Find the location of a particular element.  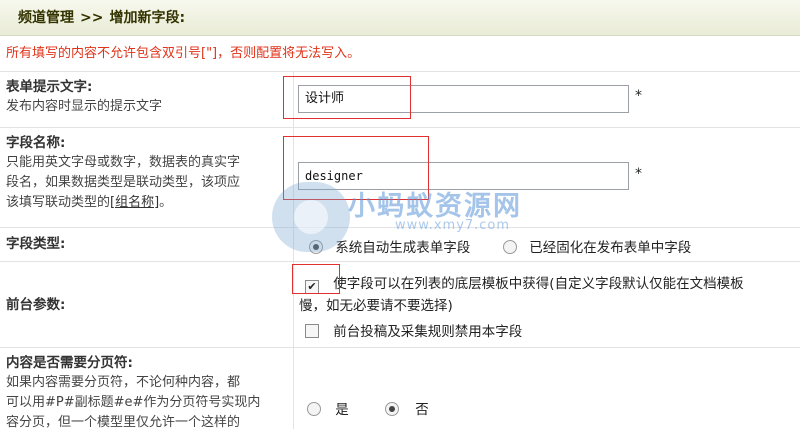

watermark-url: www.xmy7.com is located at coordinates (453, 225).